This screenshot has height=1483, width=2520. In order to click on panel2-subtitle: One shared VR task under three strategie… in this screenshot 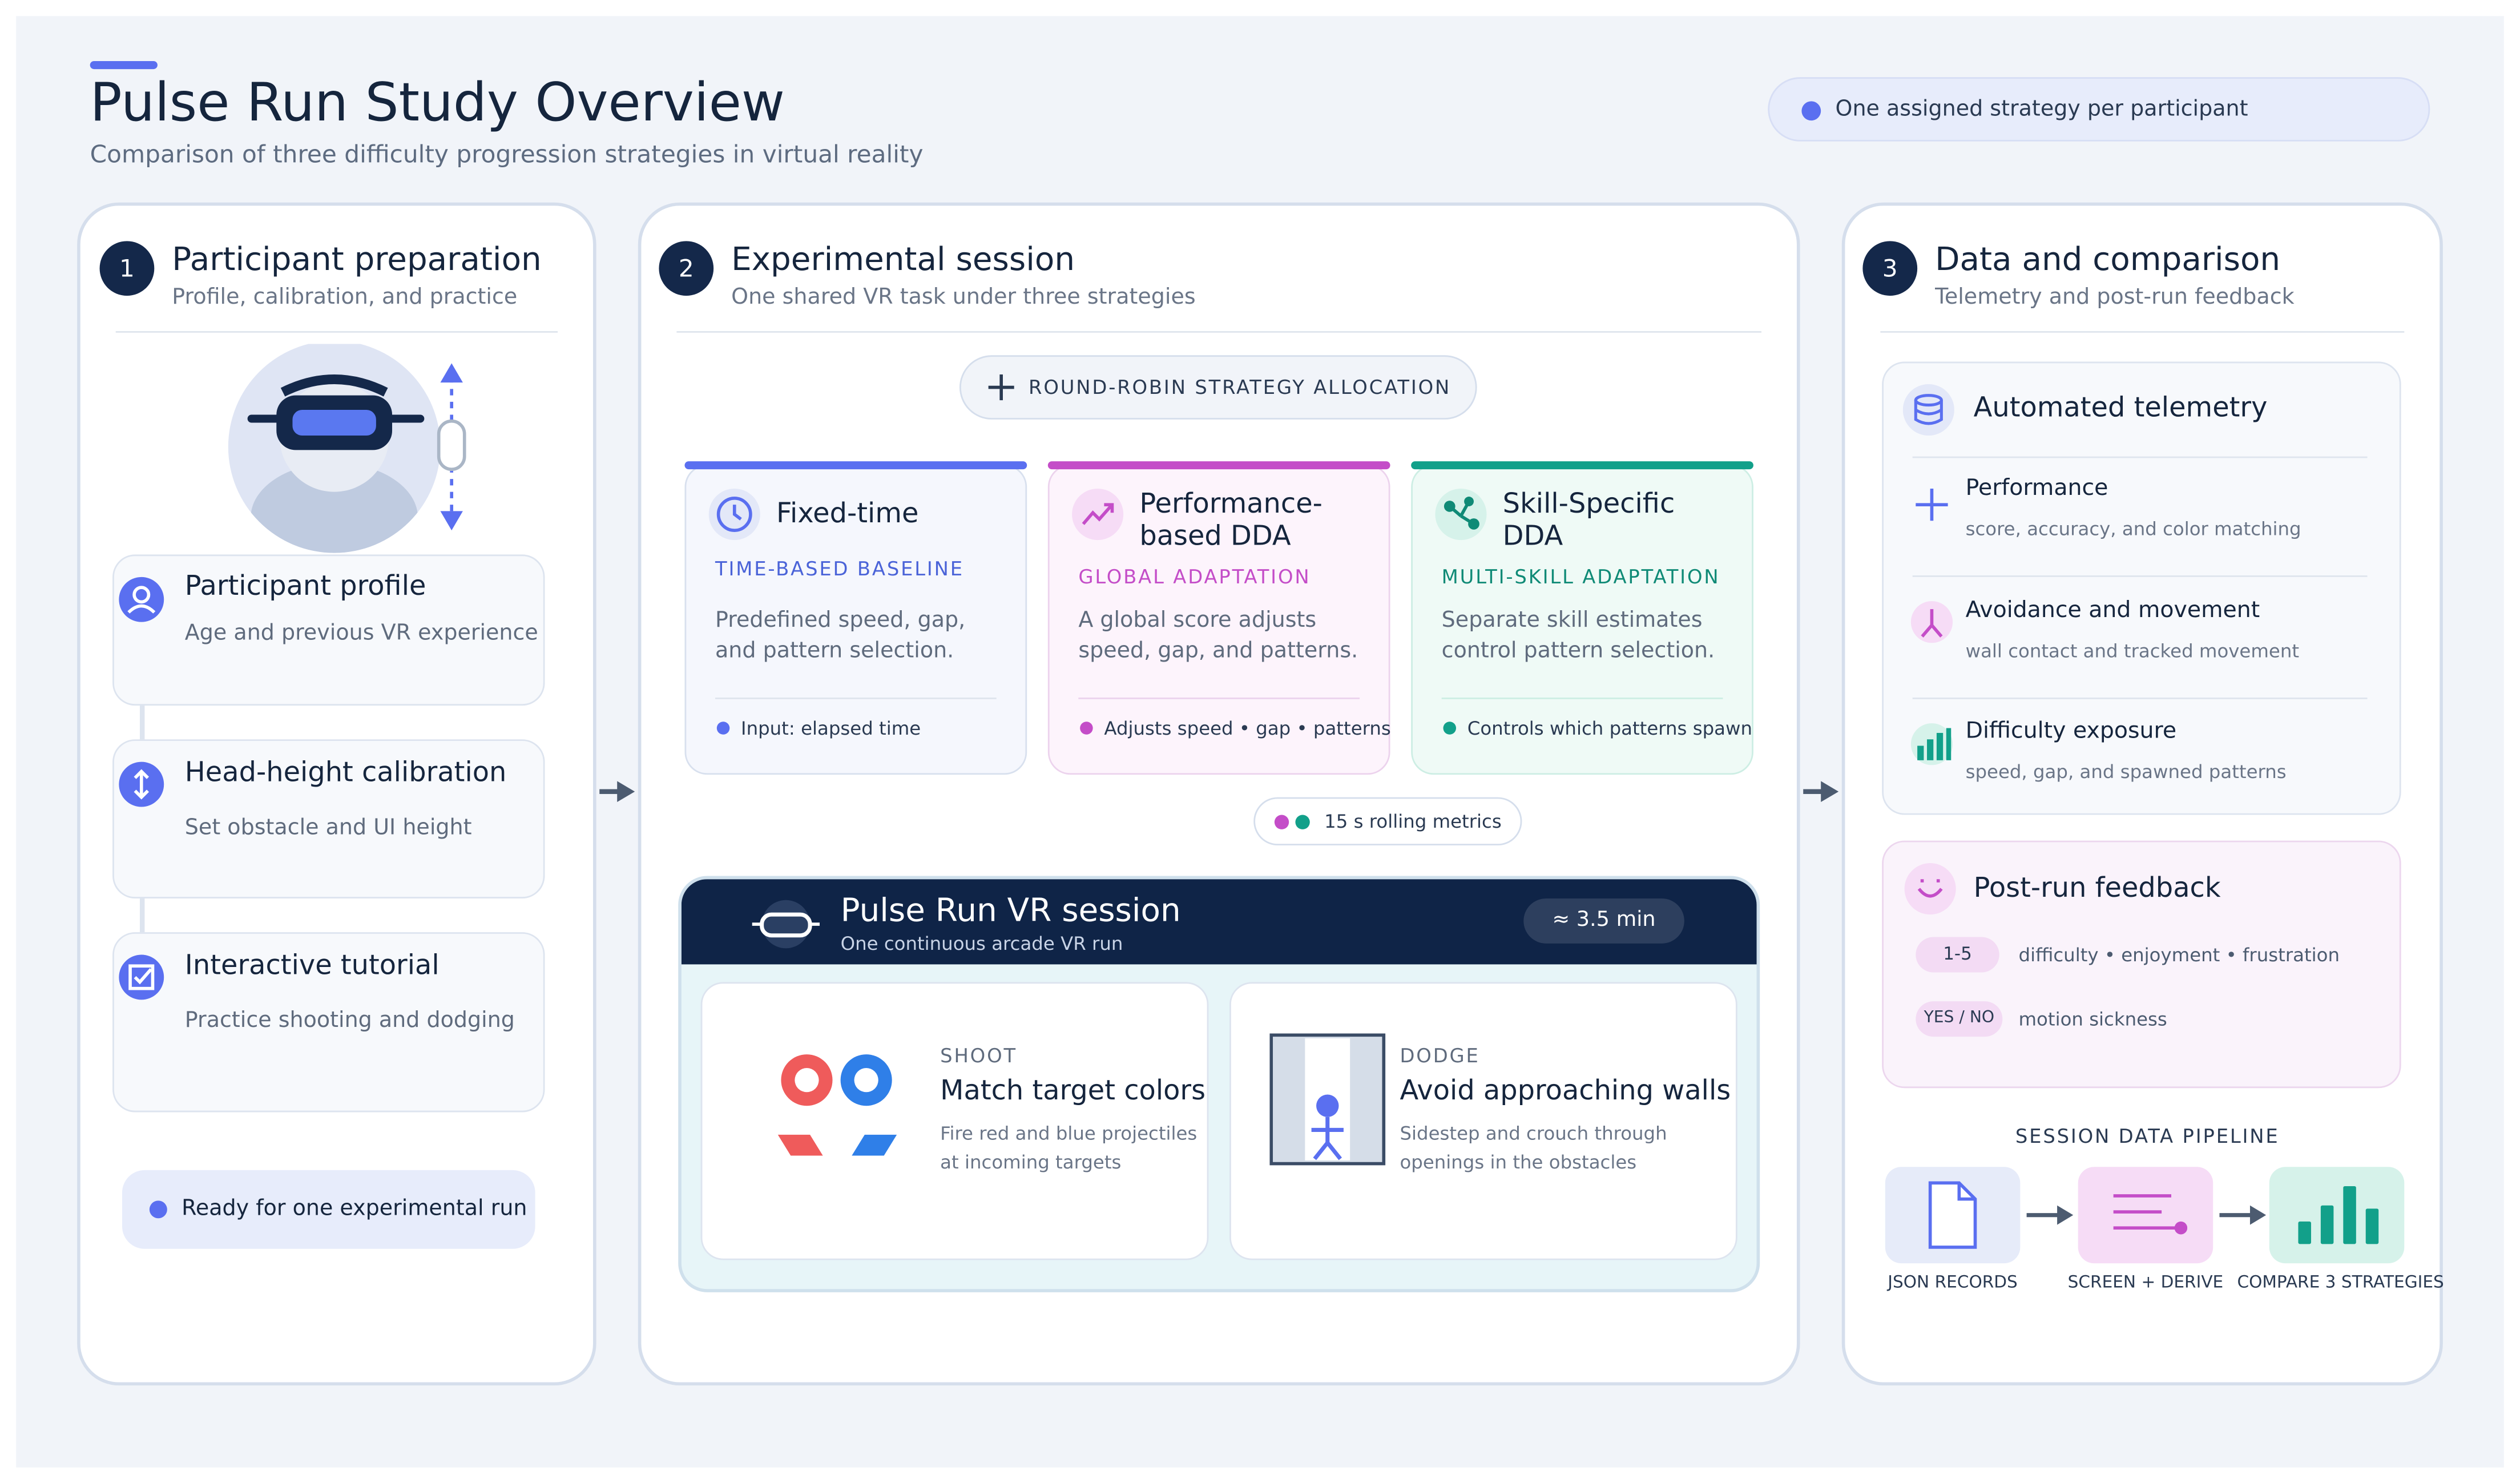, I will do `click(963, 298)`.